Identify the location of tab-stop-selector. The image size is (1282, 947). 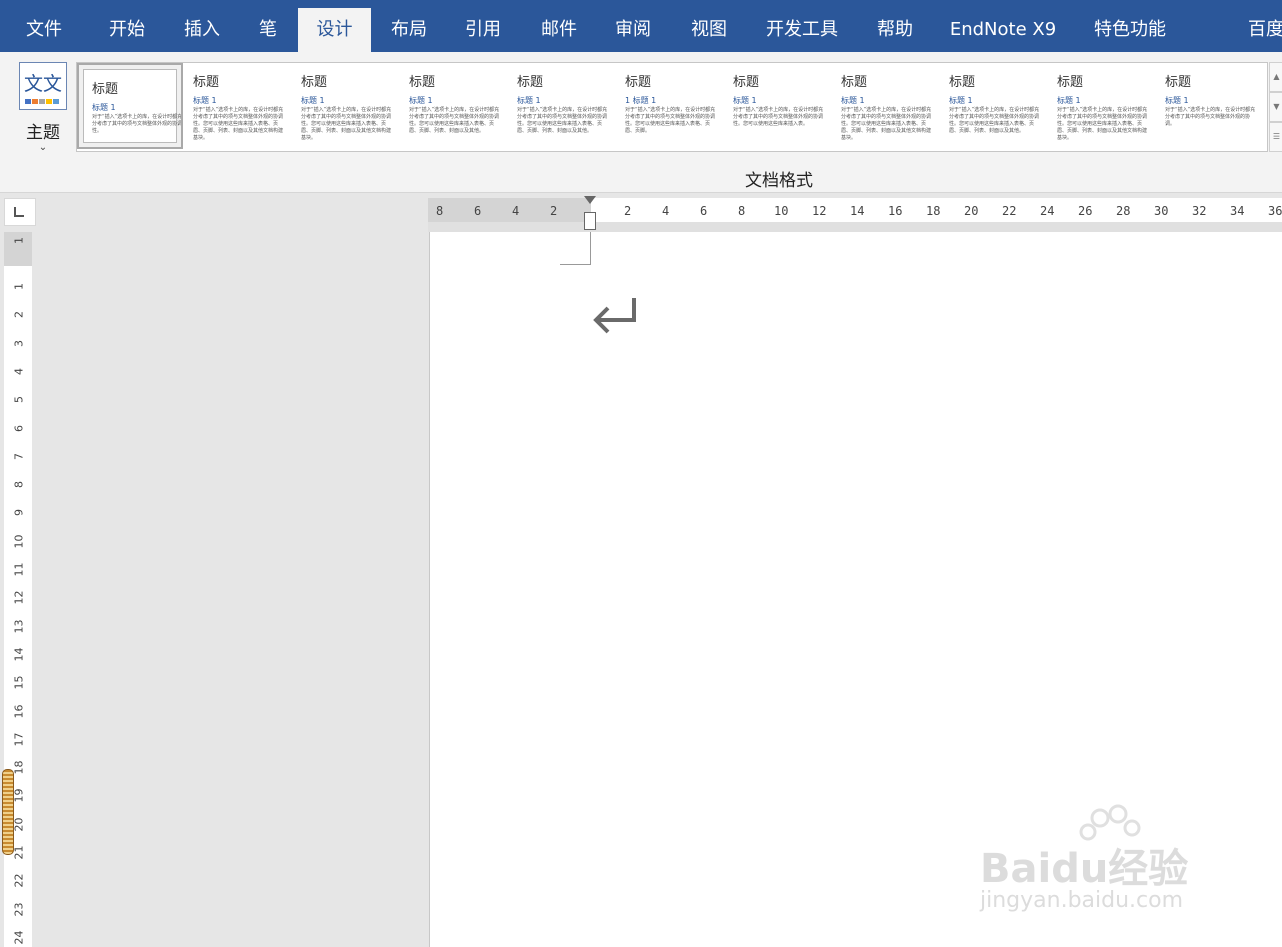
(20, 212).